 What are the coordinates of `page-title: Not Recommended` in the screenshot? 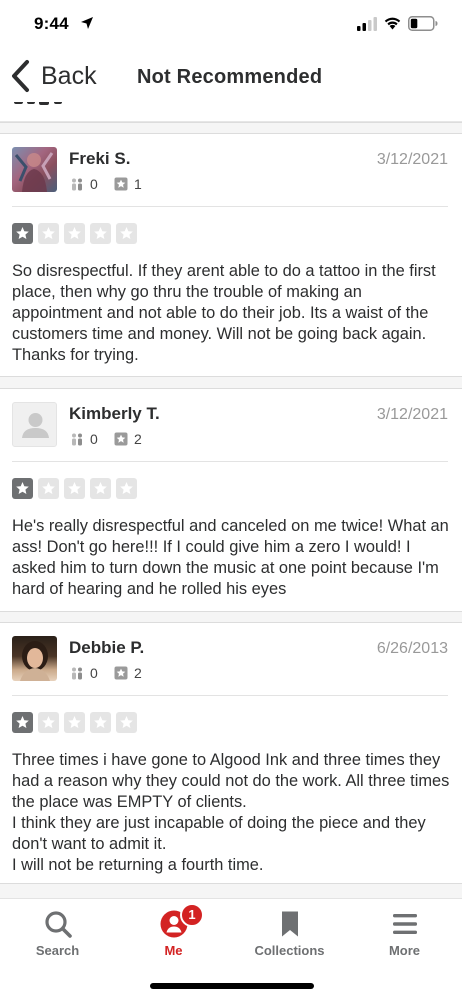 It's located at (230, 77).